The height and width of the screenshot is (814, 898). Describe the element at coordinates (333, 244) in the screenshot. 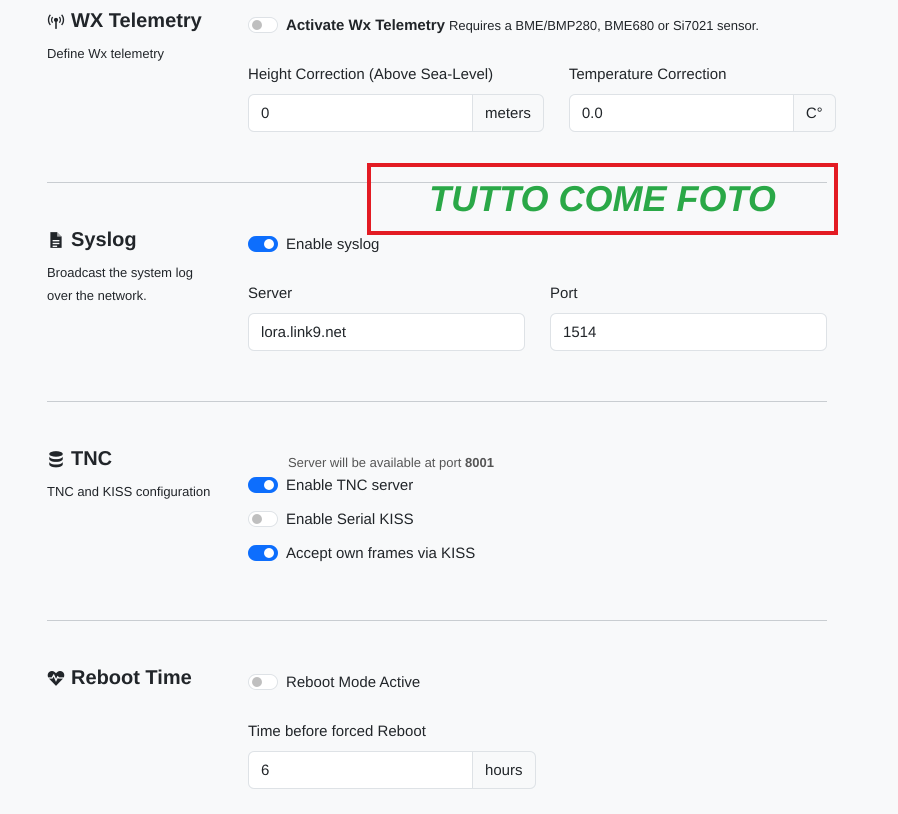

I see `switch-label: Enable syslog` at that location.